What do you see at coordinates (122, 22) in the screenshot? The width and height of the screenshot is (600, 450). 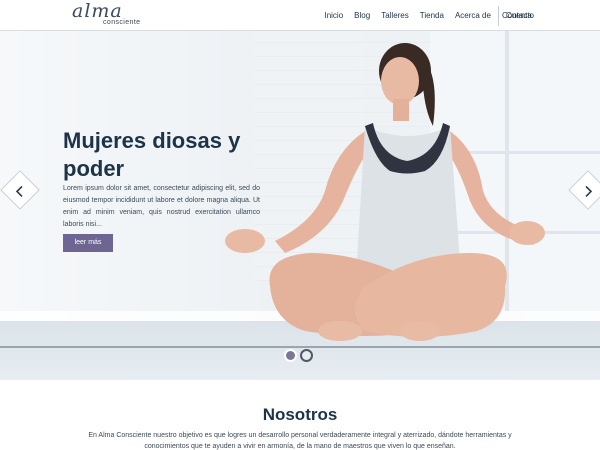 I see `logo-subtitle: consciente` at bounding box center [122, 22].